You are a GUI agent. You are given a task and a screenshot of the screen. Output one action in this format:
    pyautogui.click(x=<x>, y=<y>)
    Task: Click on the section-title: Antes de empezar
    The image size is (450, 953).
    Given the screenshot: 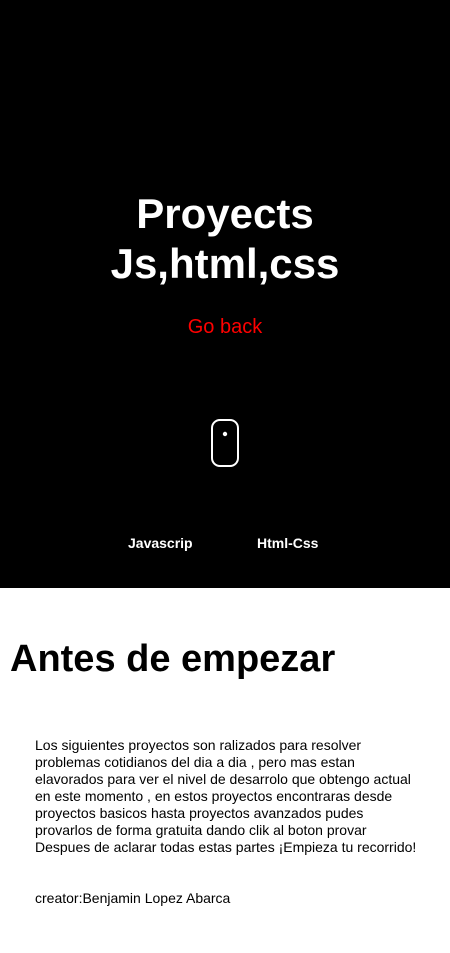 What is the action you would take?
    pyautogui.click(x=173, y=659)
    